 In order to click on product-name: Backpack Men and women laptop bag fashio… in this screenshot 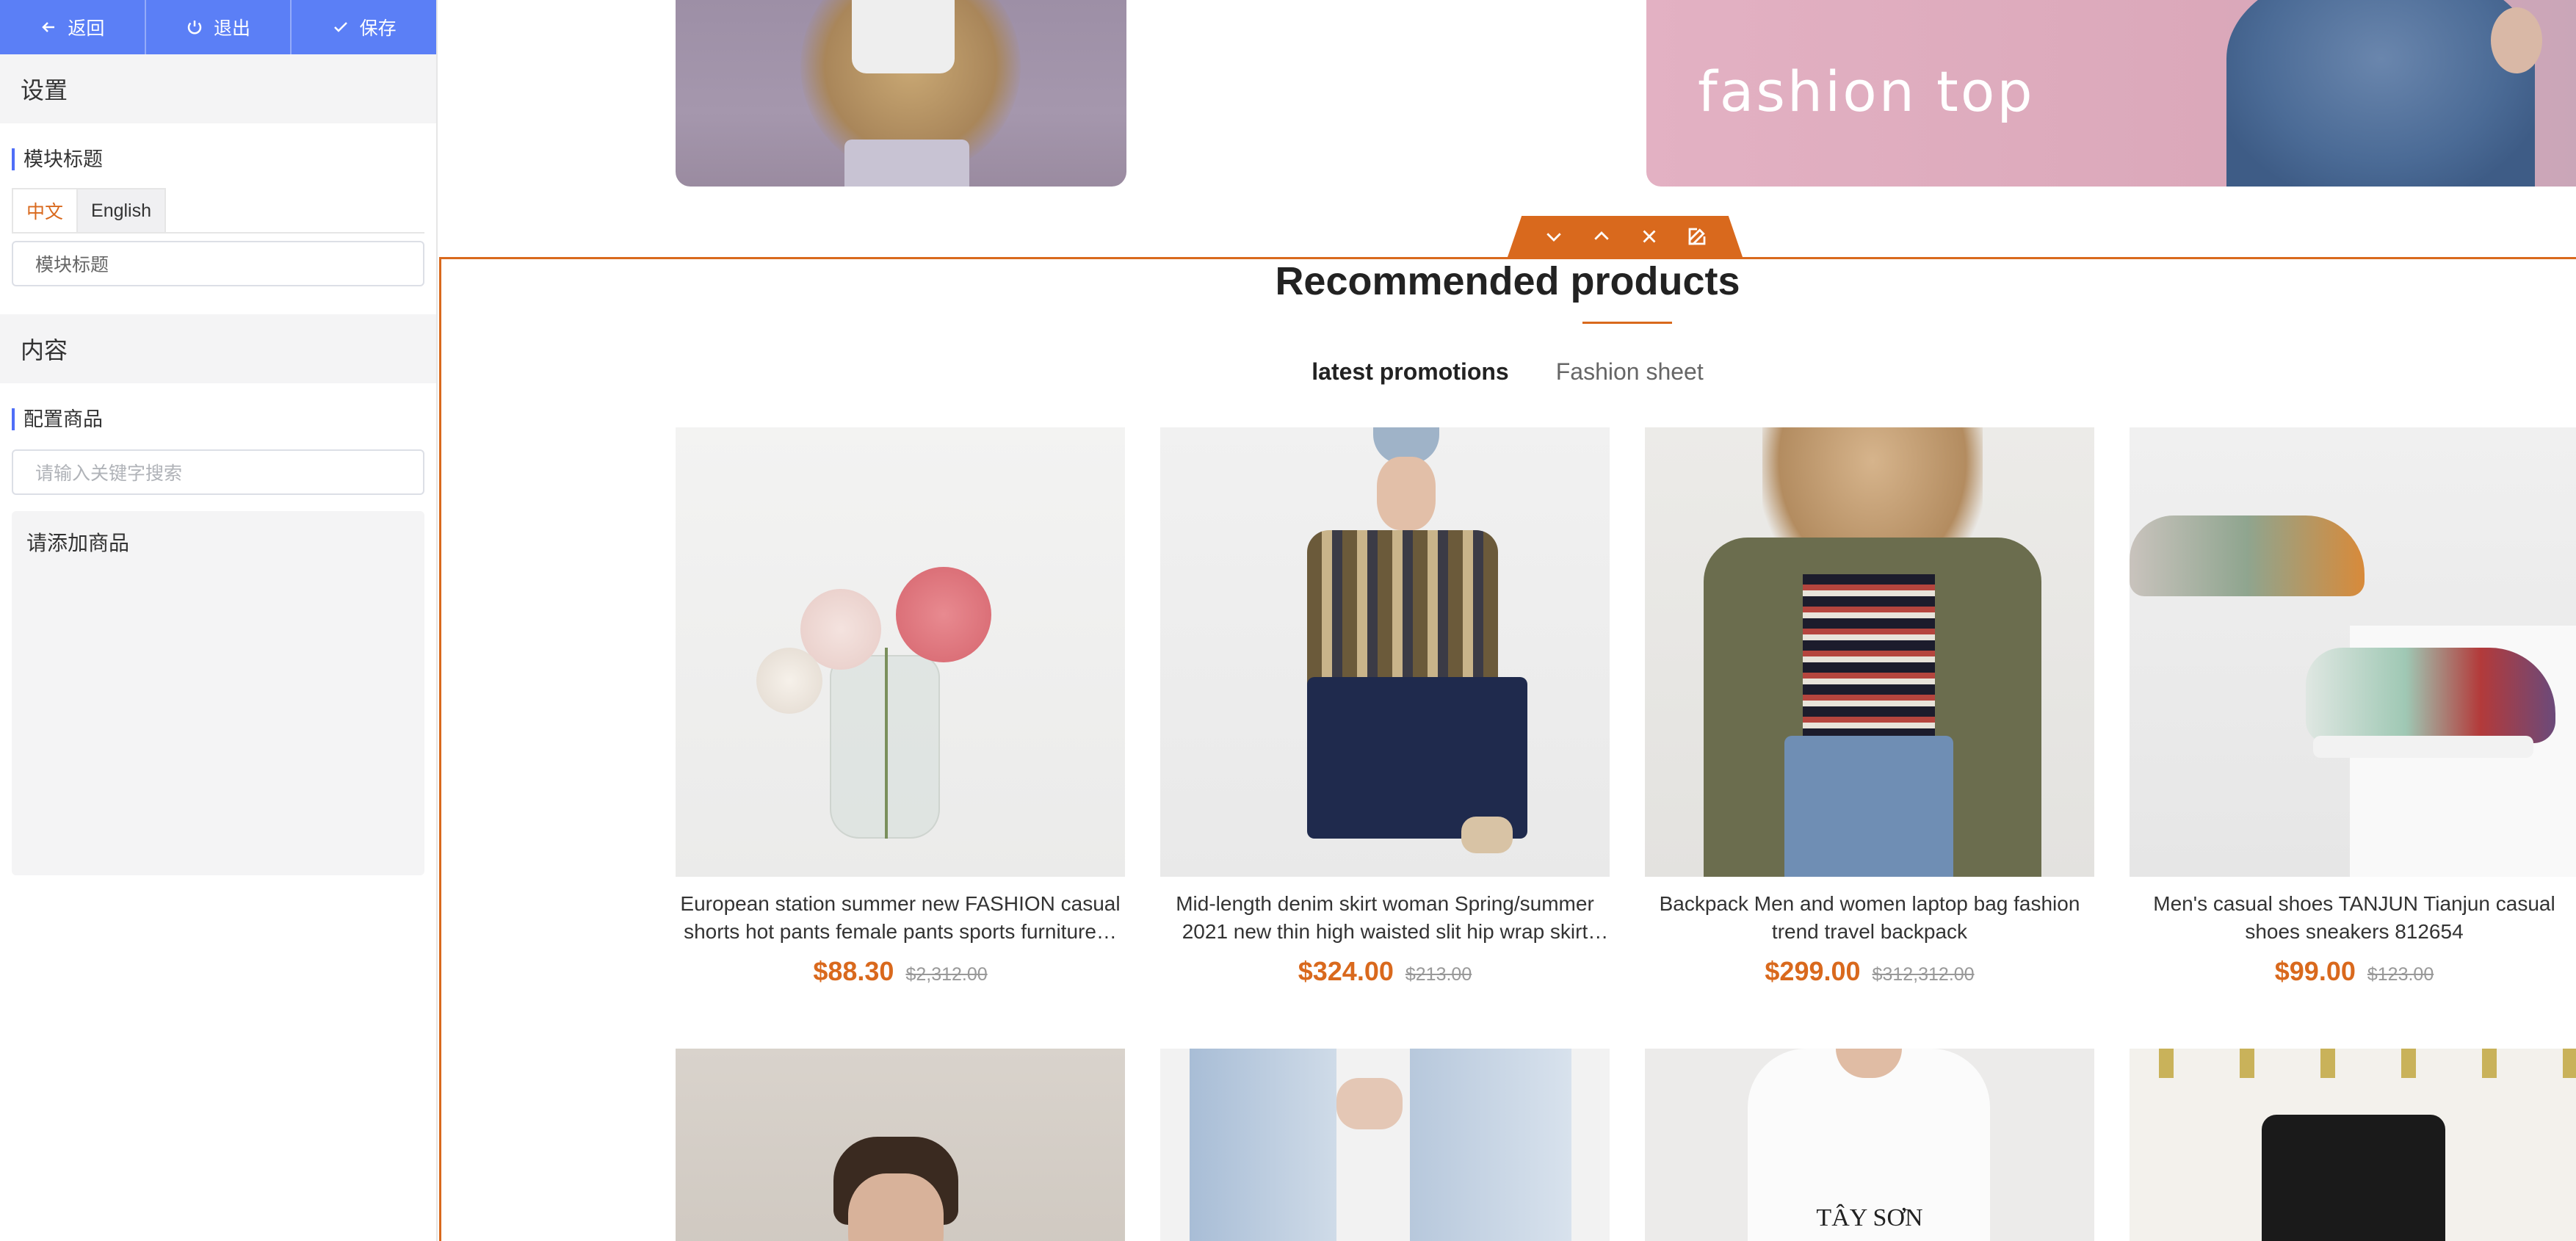, I will do `click(1869, 918)`.